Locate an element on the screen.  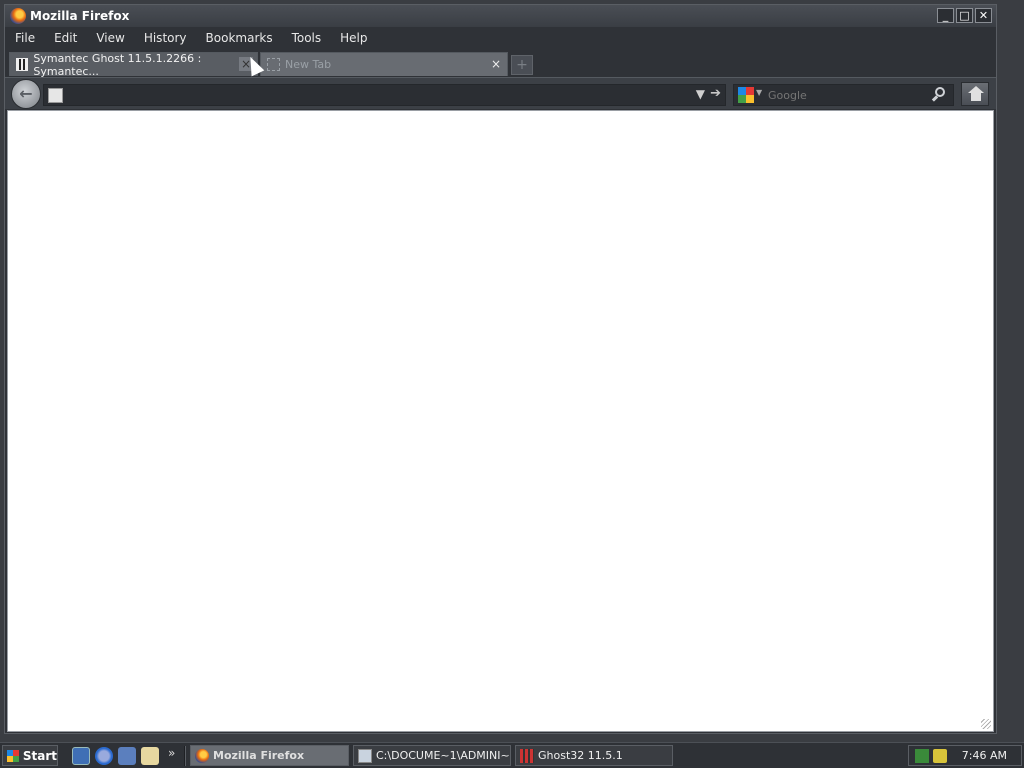
title-bar: Mozilla Firefox _ □ ✕ is located at coordinates (500, 16).